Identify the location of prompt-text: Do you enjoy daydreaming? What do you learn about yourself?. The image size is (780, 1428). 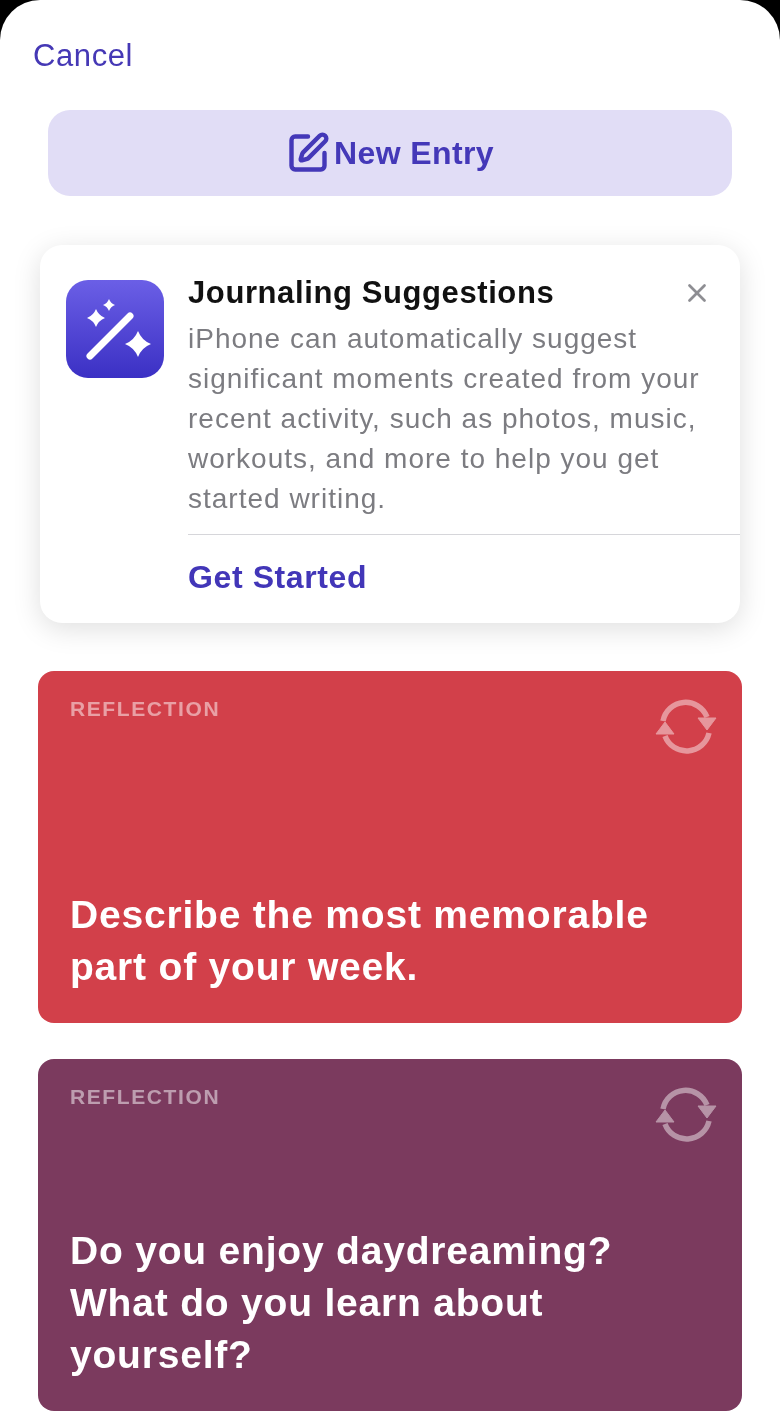
(342, 1303).